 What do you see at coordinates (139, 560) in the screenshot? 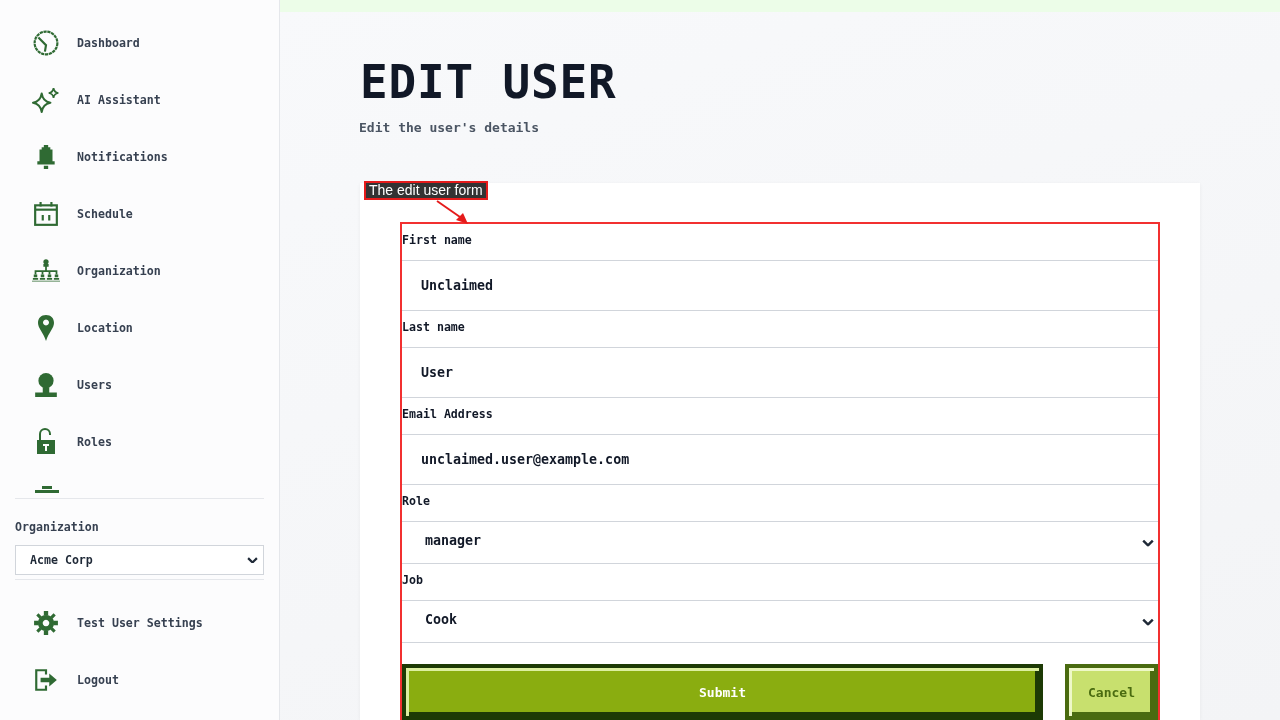
I see `organization-select: Acme Corp` at bounding box center [139, 560].